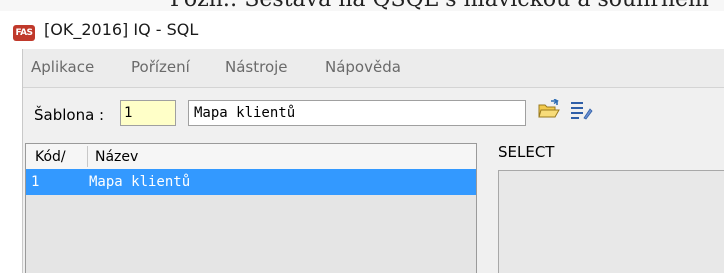 The image size is (724, 273). Describe the element at coordinates (549, 110) in the screenshot. I see `folder-open-icon` at that location.